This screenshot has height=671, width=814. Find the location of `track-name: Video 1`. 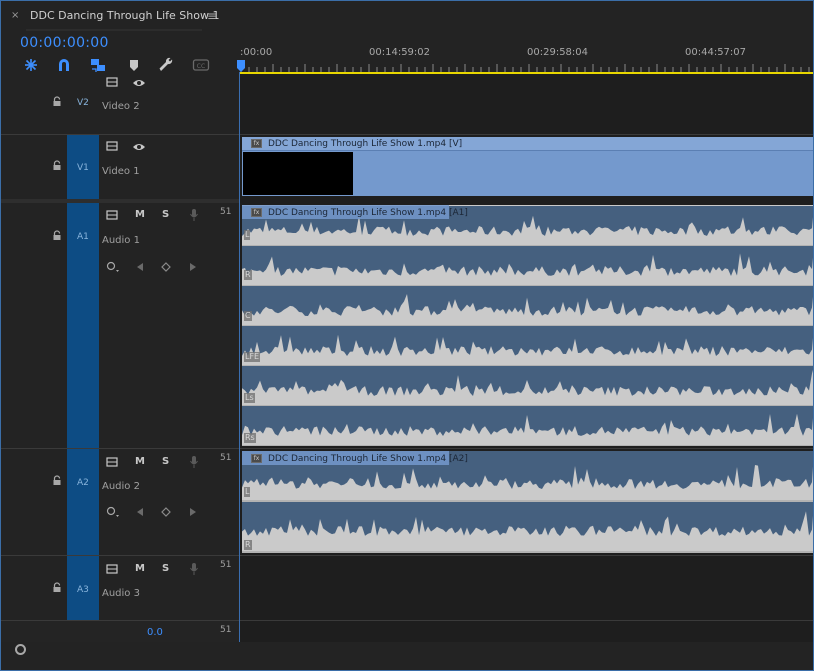

track-name: Video 1 is located at coordinates (121, 171).